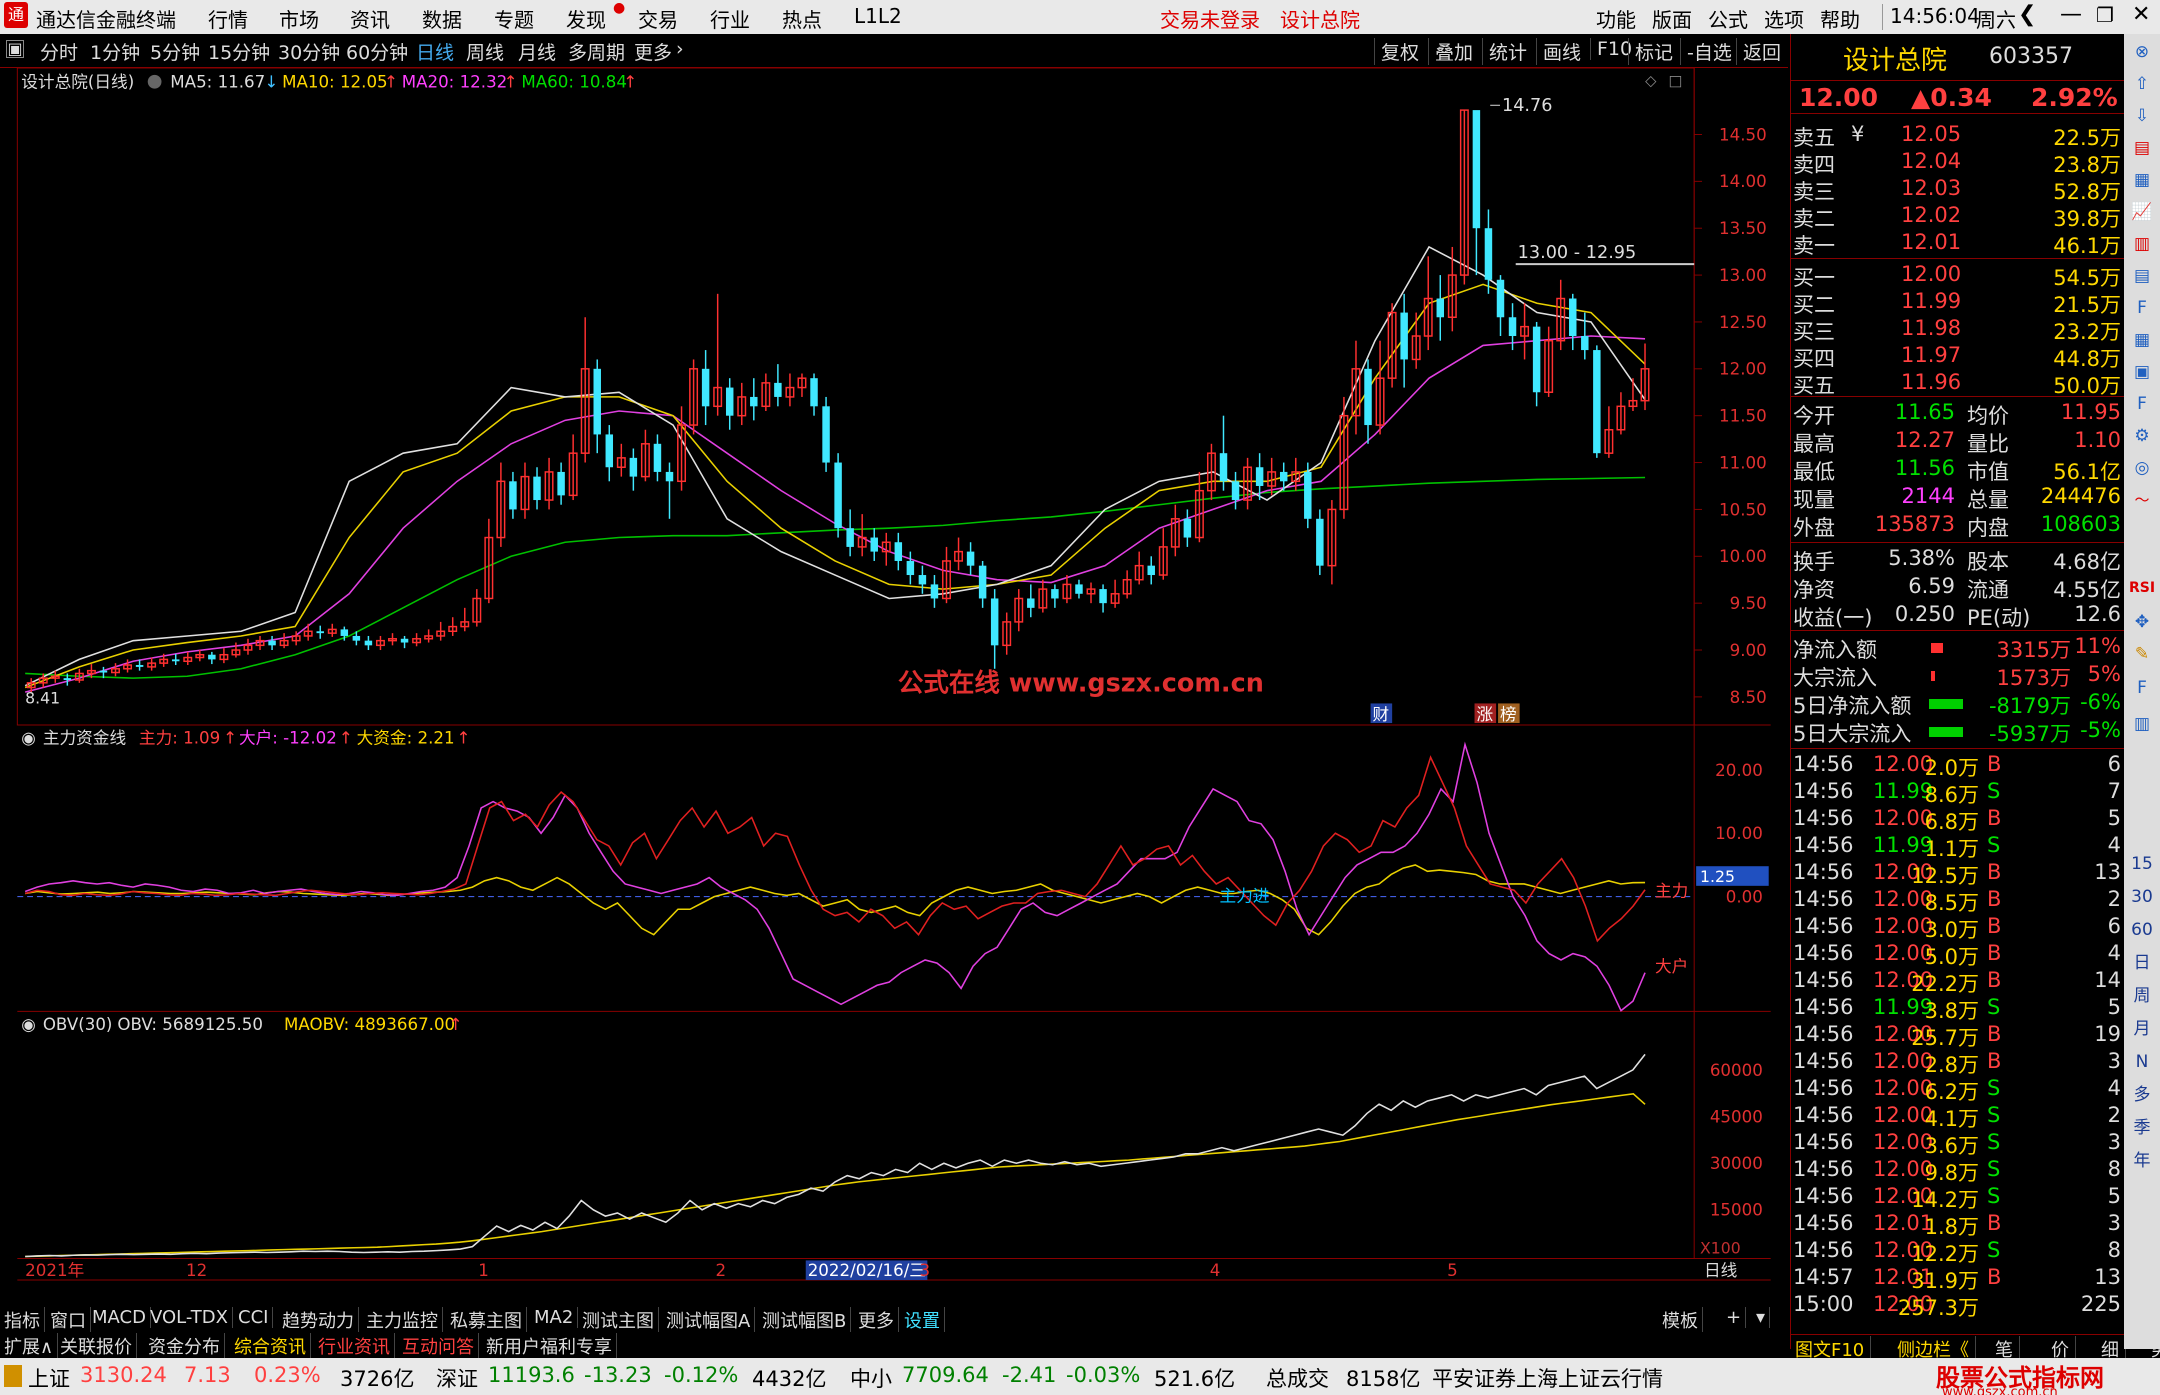 Image resolution: width=2160 pixels, height=1395 pixels. I want to click on minimize-icon: —, so click(2071, 14).